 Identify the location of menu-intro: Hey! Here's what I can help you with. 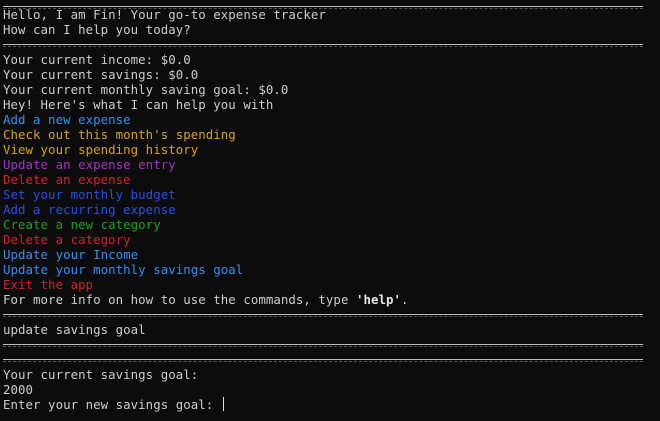
(138, 104).